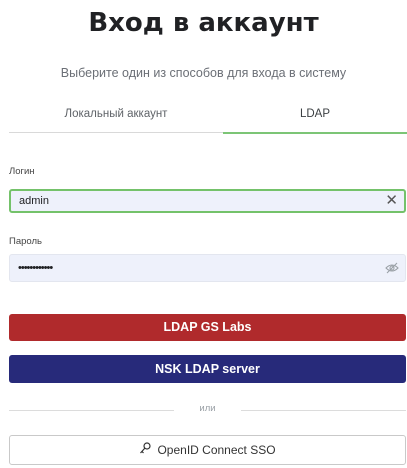  I want to click on close-icon: ✕, so click(391, 201).